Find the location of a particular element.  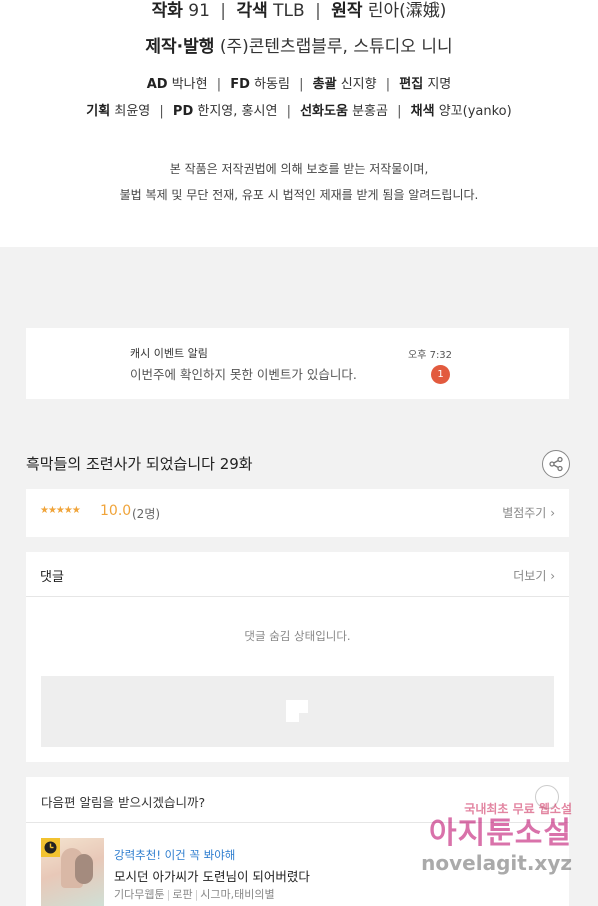

recommend-meta-item: 시그마,태비의별 is located at coordinates (237, 894).